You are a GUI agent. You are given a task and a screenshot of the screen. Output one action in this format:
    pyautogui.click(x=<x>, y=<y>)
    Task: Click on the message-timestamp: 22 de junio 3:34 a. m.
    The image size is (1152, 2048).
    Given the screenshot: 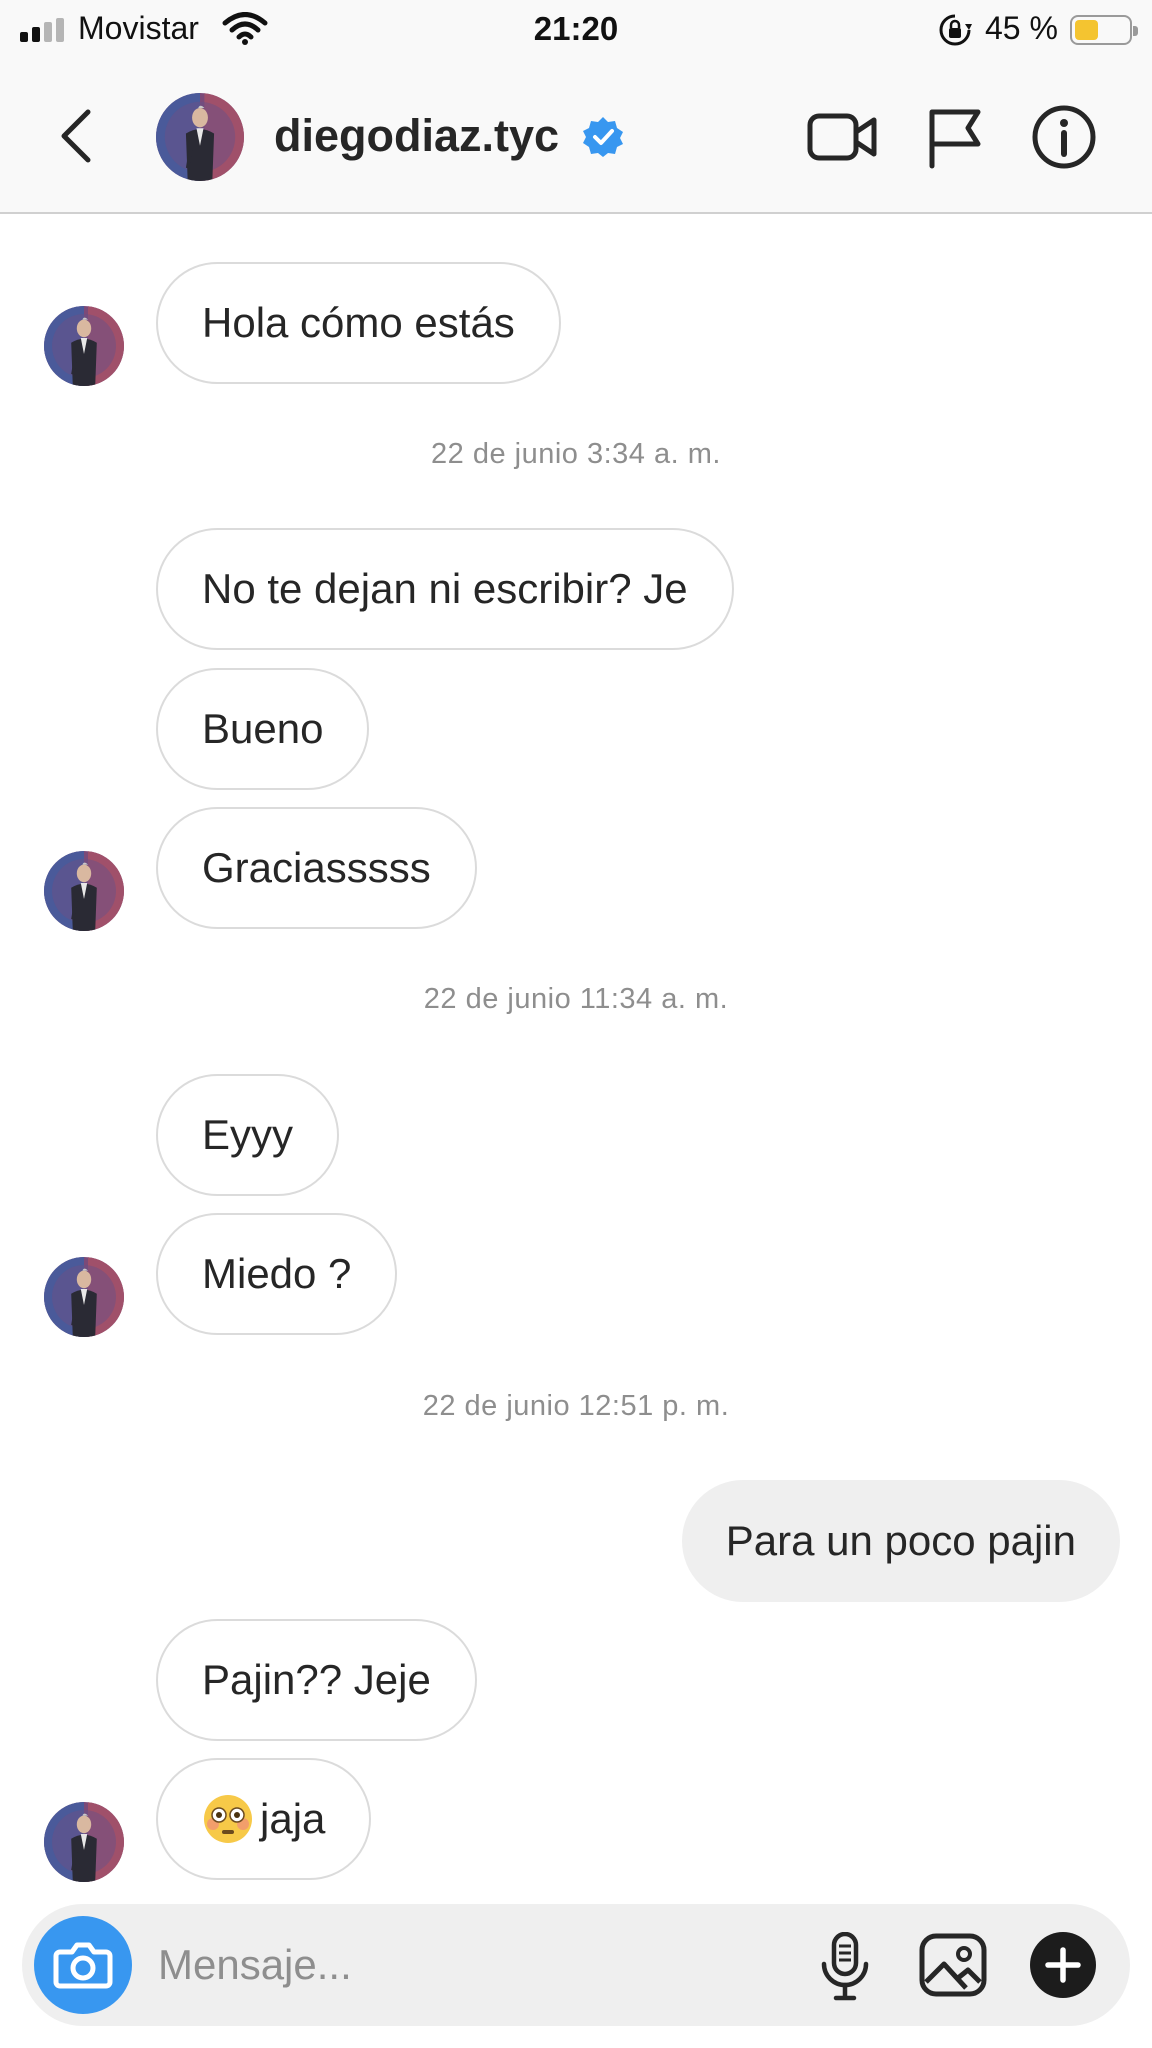 What is the action you would take?
    pyautogui.click(x=576, y=454)
    